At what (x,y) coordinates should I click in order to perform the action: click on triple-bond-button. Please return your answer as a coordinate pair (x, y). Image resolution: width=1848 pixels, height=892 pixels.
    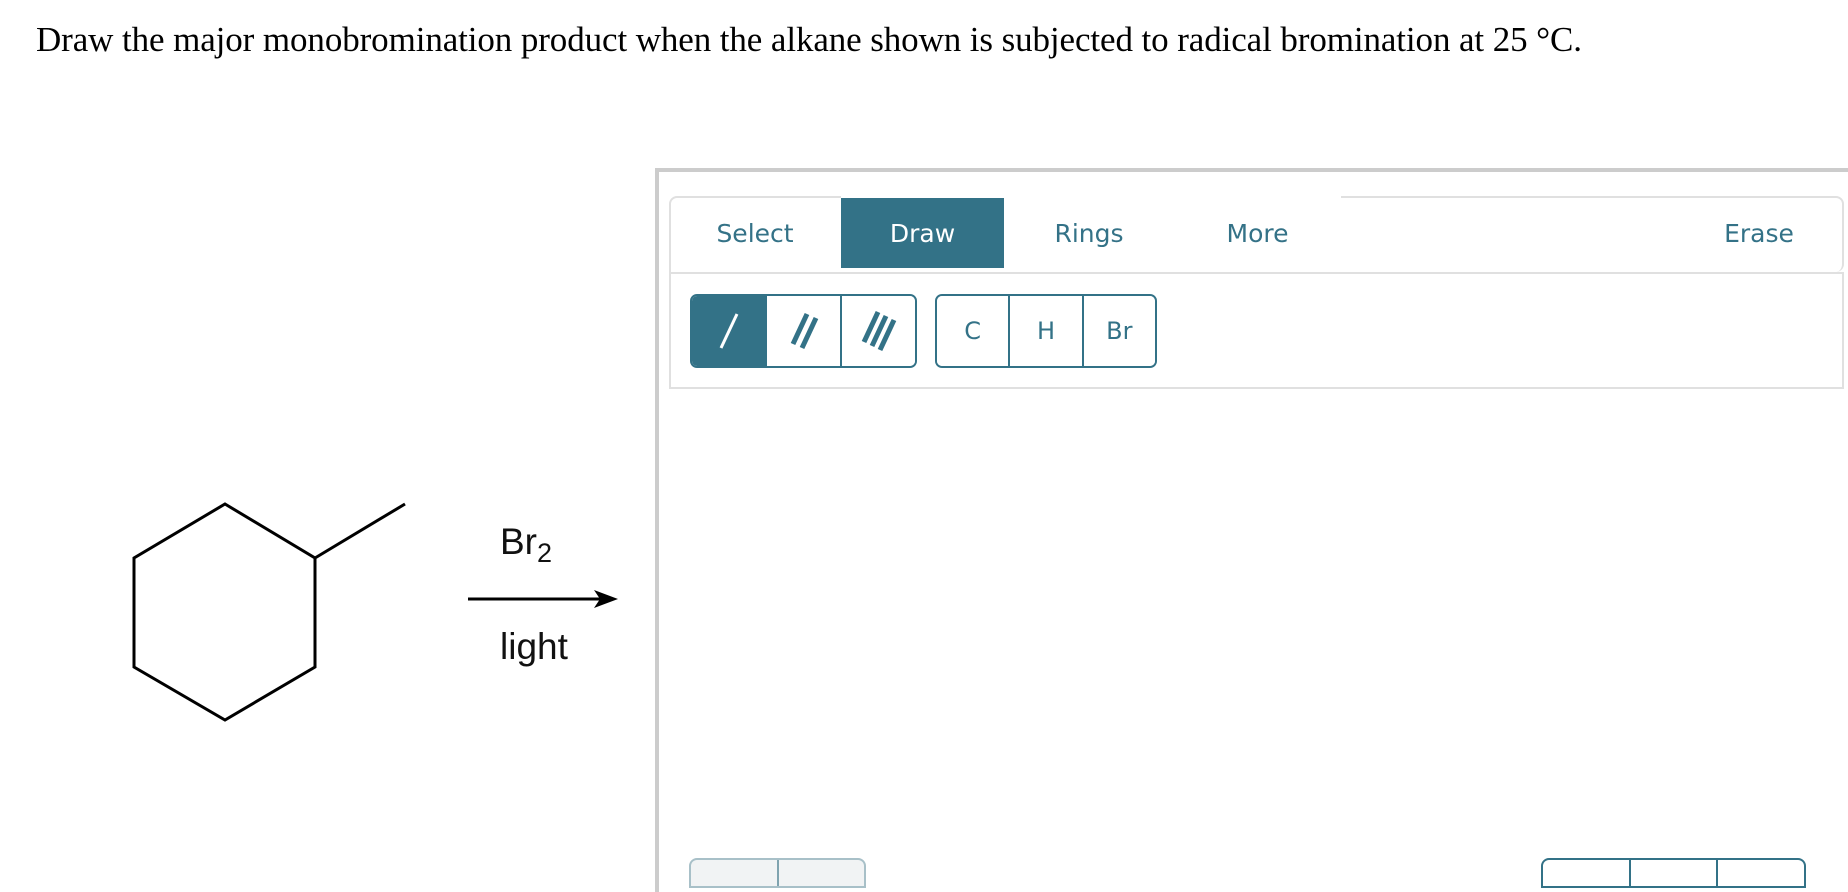
    Looking at the image, I should click on (877, 331).